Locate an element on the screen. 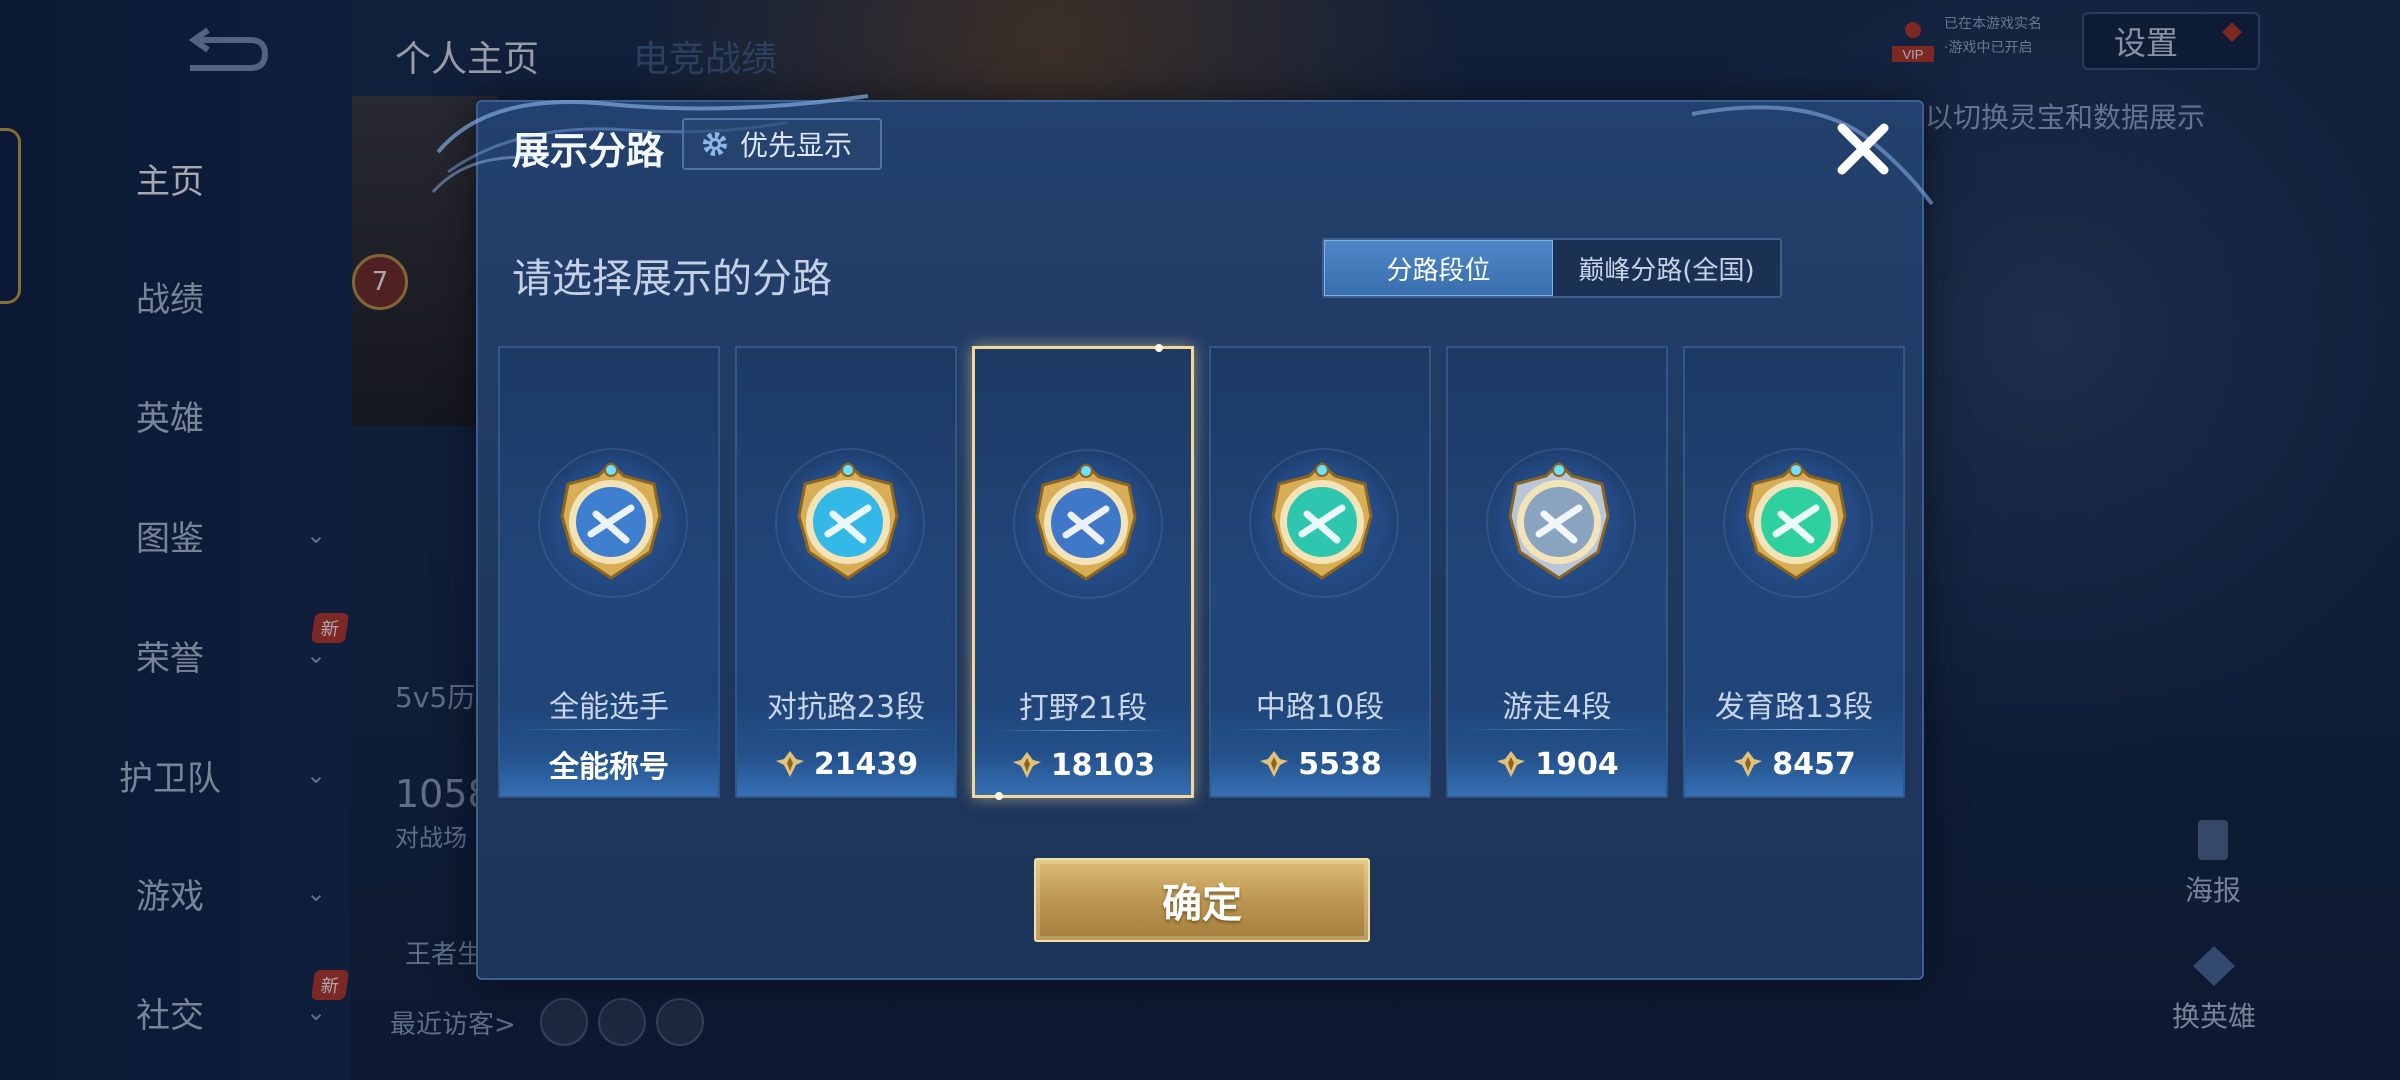  lane-card-value: 18103 is located at coordinates (1103, 765).